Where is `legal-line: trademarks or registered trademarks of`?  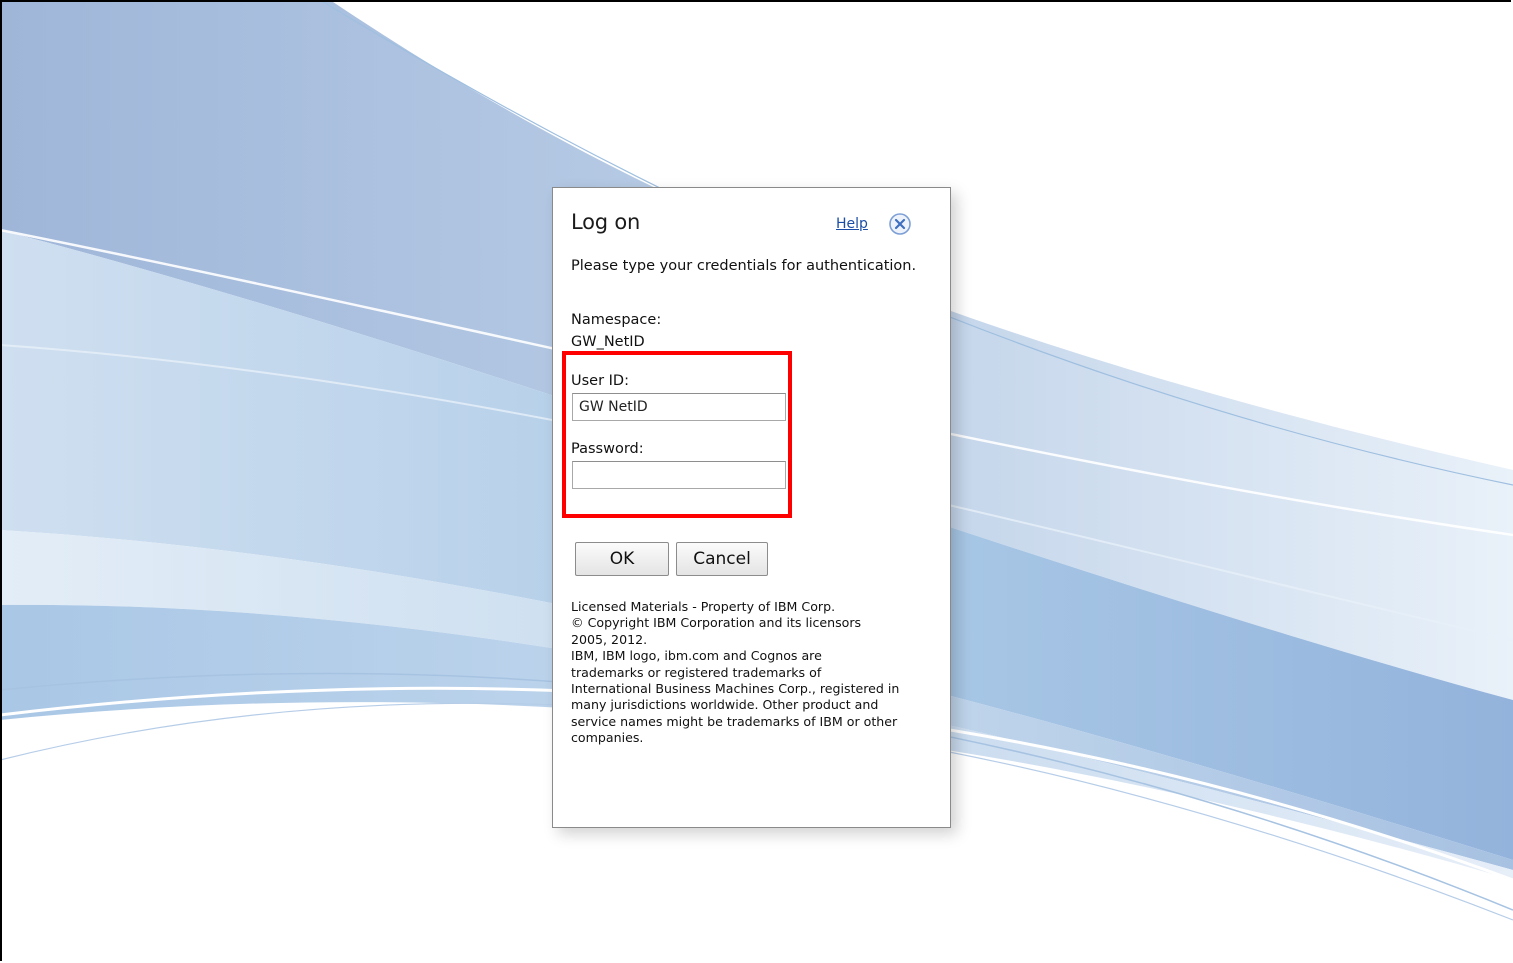
legal-line: trademarks or registered trademarks of is located at coordinates (696, 672).